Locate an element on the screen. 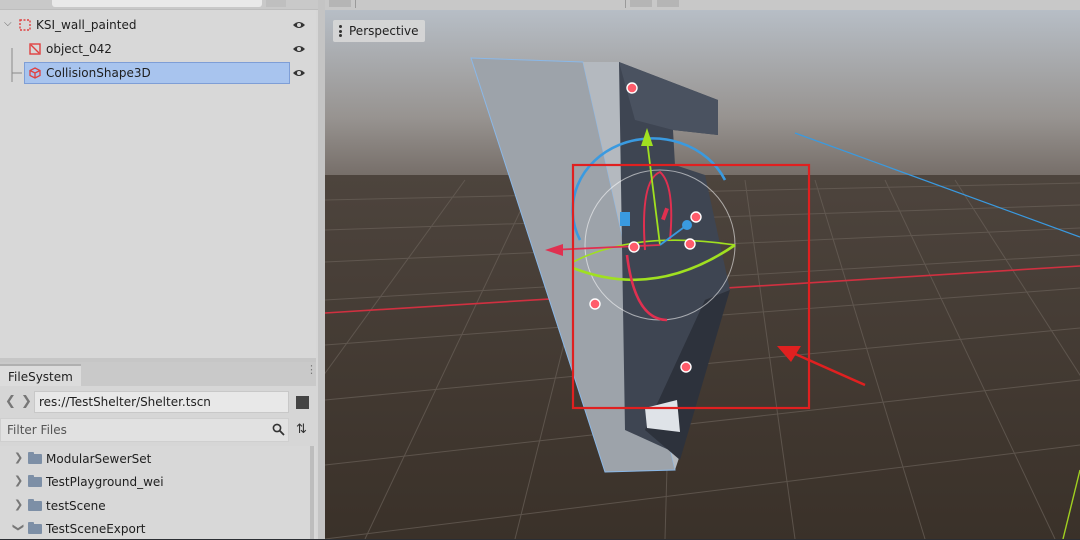  kebab-menu-icon is located at coordinates (340, 32).